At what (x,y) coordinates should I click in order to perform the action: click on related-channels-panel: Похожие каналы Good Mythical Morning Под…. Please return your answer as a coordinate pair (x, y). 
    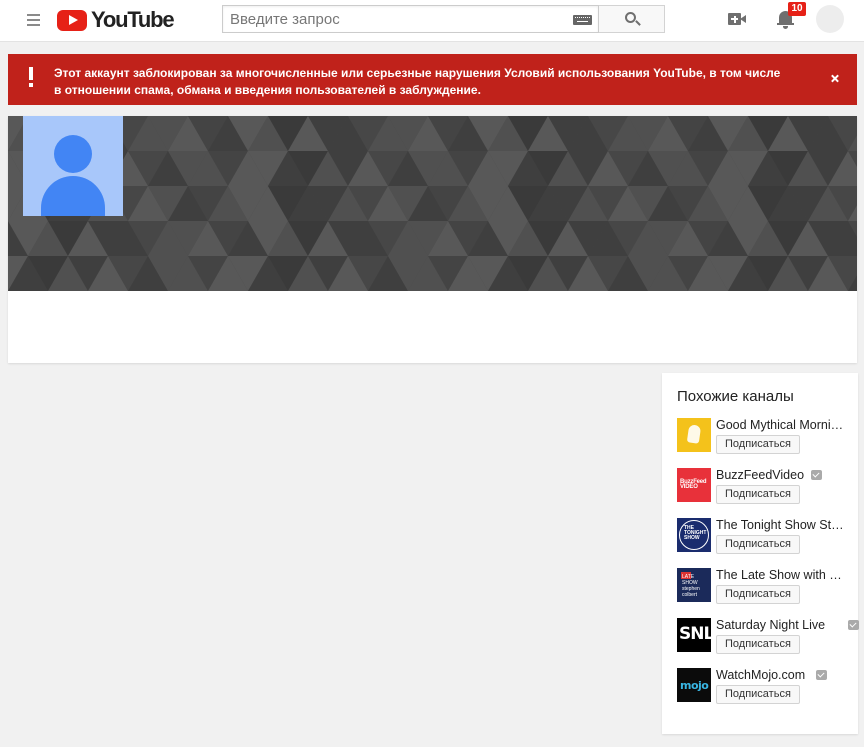
    Looking at the image, I should click on (760, 553).